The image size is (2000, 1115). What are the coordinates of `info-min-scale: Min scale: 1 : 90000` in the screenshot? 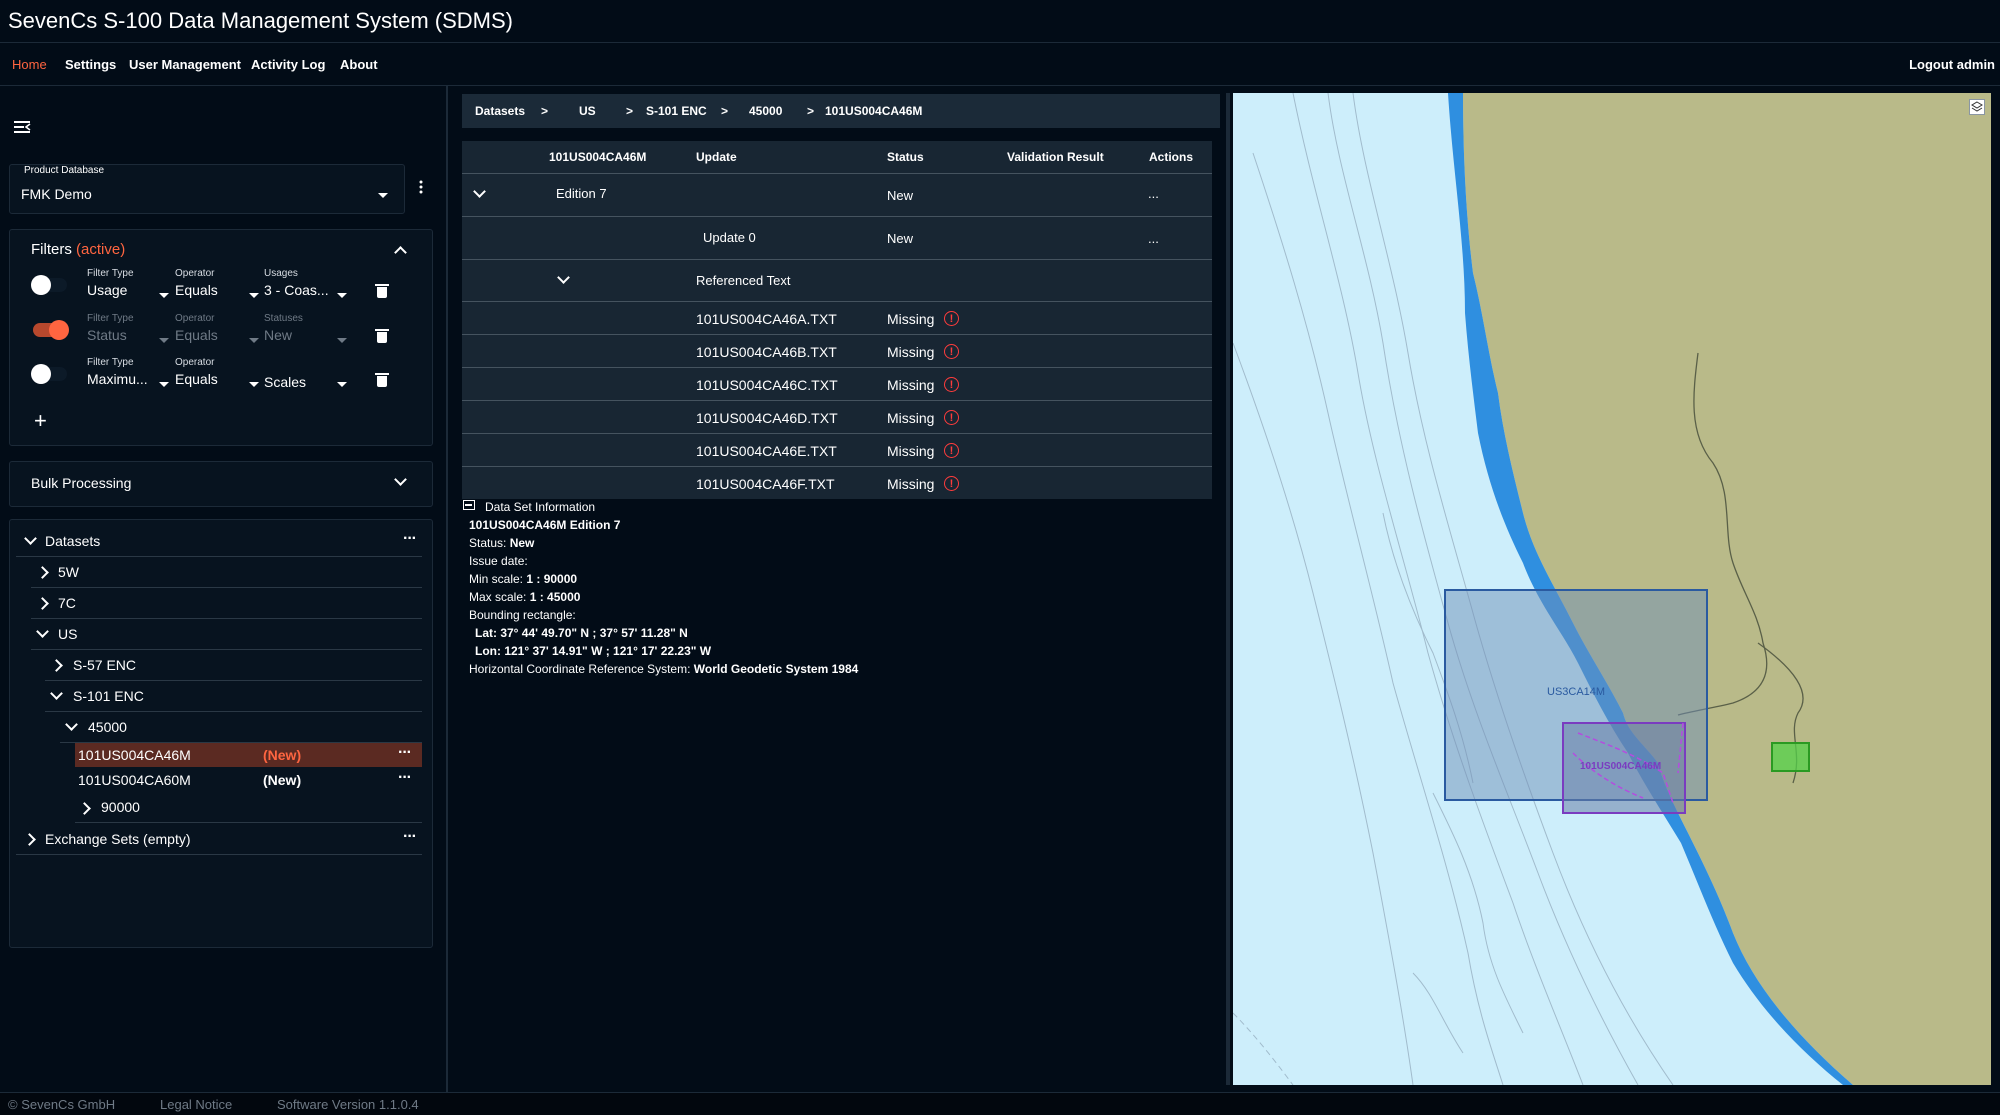 It's located at (523, 579).